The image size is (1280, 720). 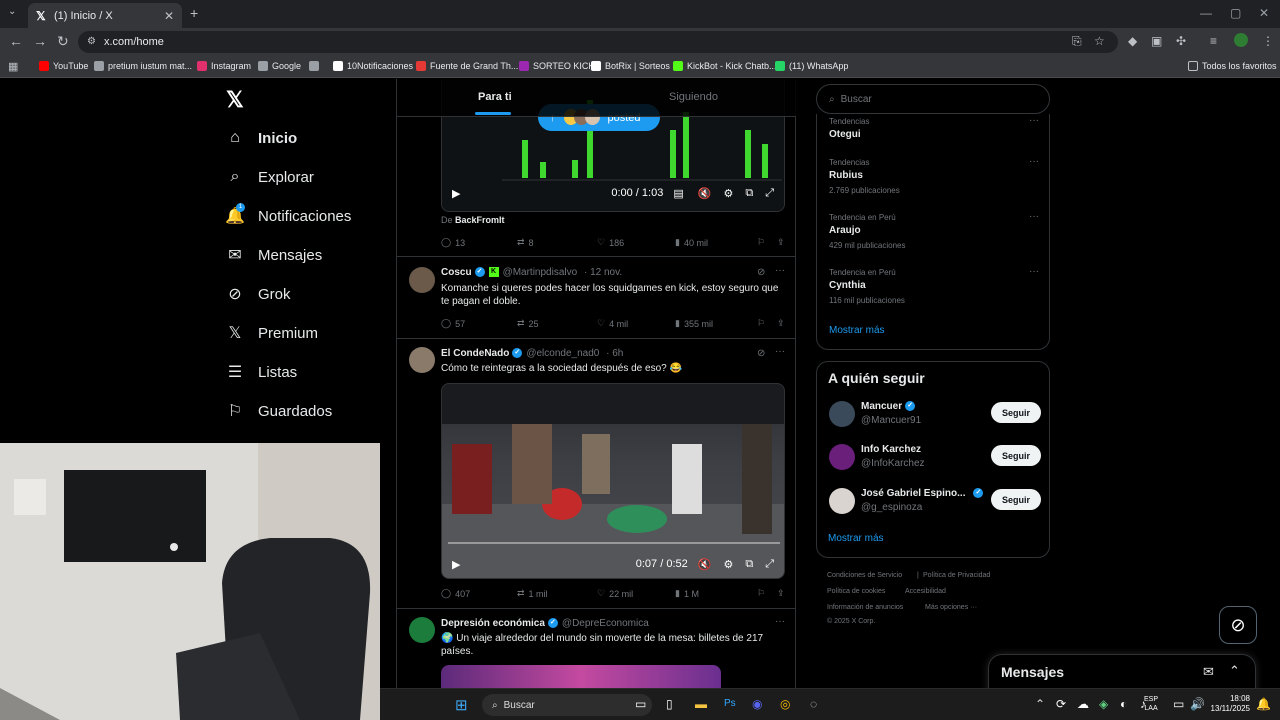 I want to click on footer-privacy-link: Política de Privacidad, so click(x=956, y=575).